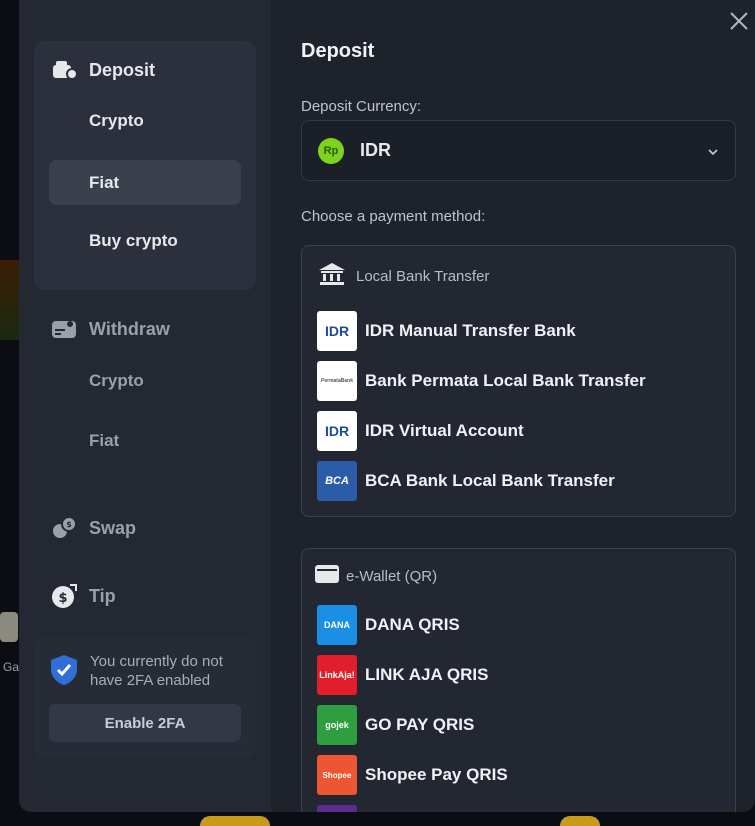 This screenshot has width=755, height=826. What do you see at coordinates (64, 528) in the screenshot?
I see `swap-icon: $` at bounding box center [64, 528].